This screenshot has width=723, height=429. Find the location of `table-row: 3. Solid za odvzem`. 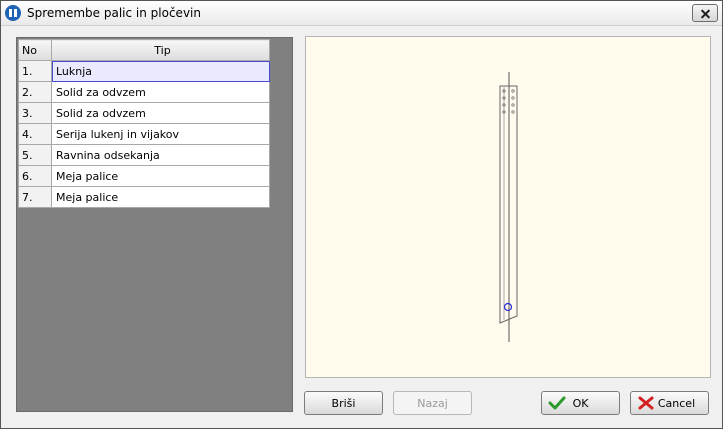

table-row: 3. Solid za odvzem is located at coordinates (144, 113).